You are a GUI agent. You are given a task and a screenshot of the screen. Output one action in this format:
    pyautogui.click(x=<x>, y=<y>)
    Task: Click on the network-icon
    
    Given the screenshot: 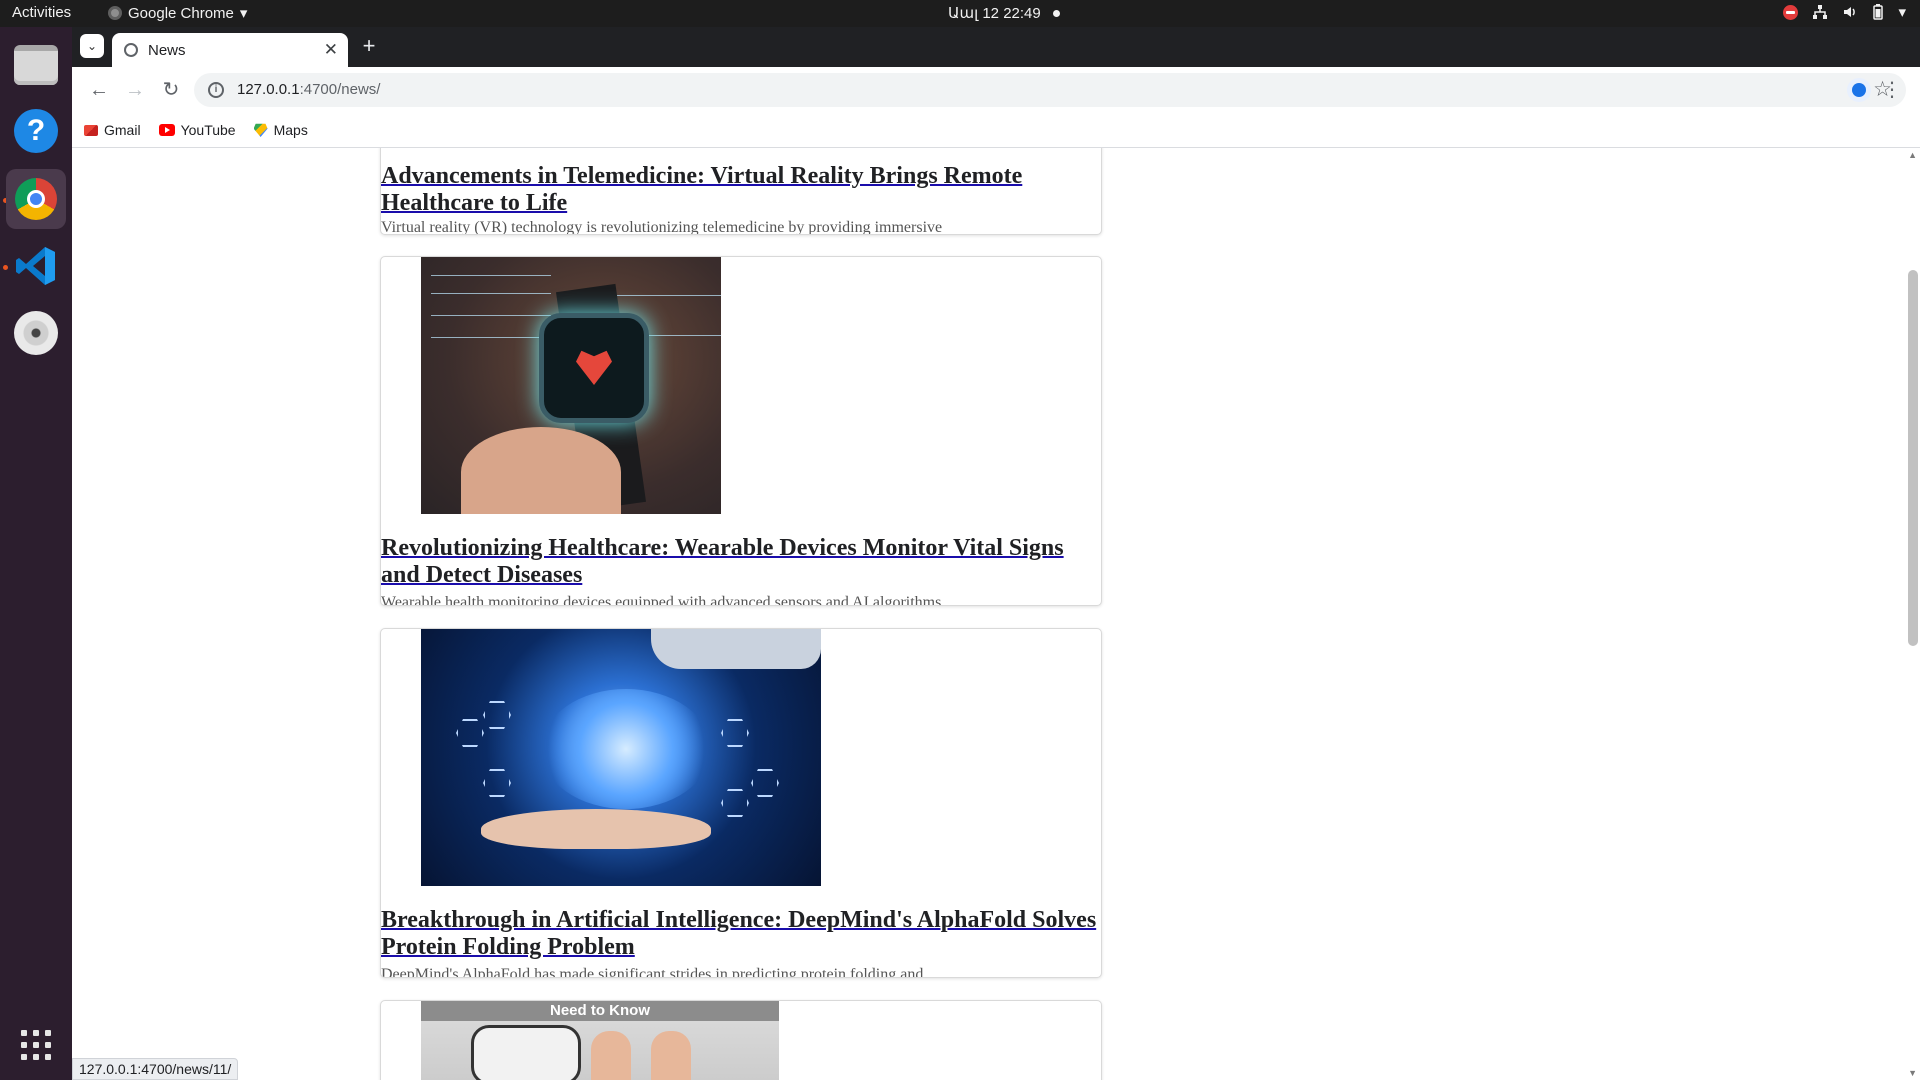 What is the action you would take?
    pyautogui.click(x=1820, y=12)
    